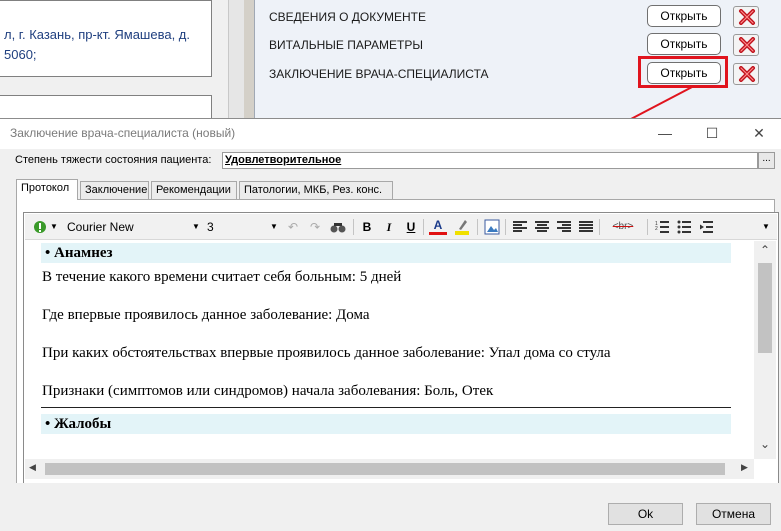 The height and width of the screenshot is (531, 781). What do you see at coordinates (20, 54) in the screenshot?
I see `address-line-2: 5060;` at bounding box center [20, 54].